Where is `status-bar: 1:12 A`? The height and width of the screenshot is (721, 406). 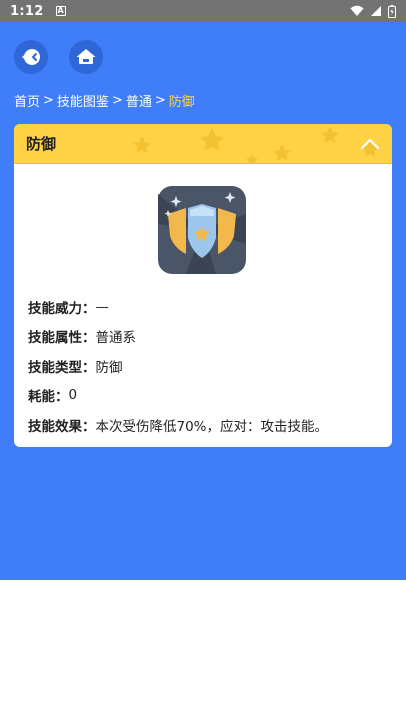 status-bar: 1:12 A is located at coordinates (203, 11).